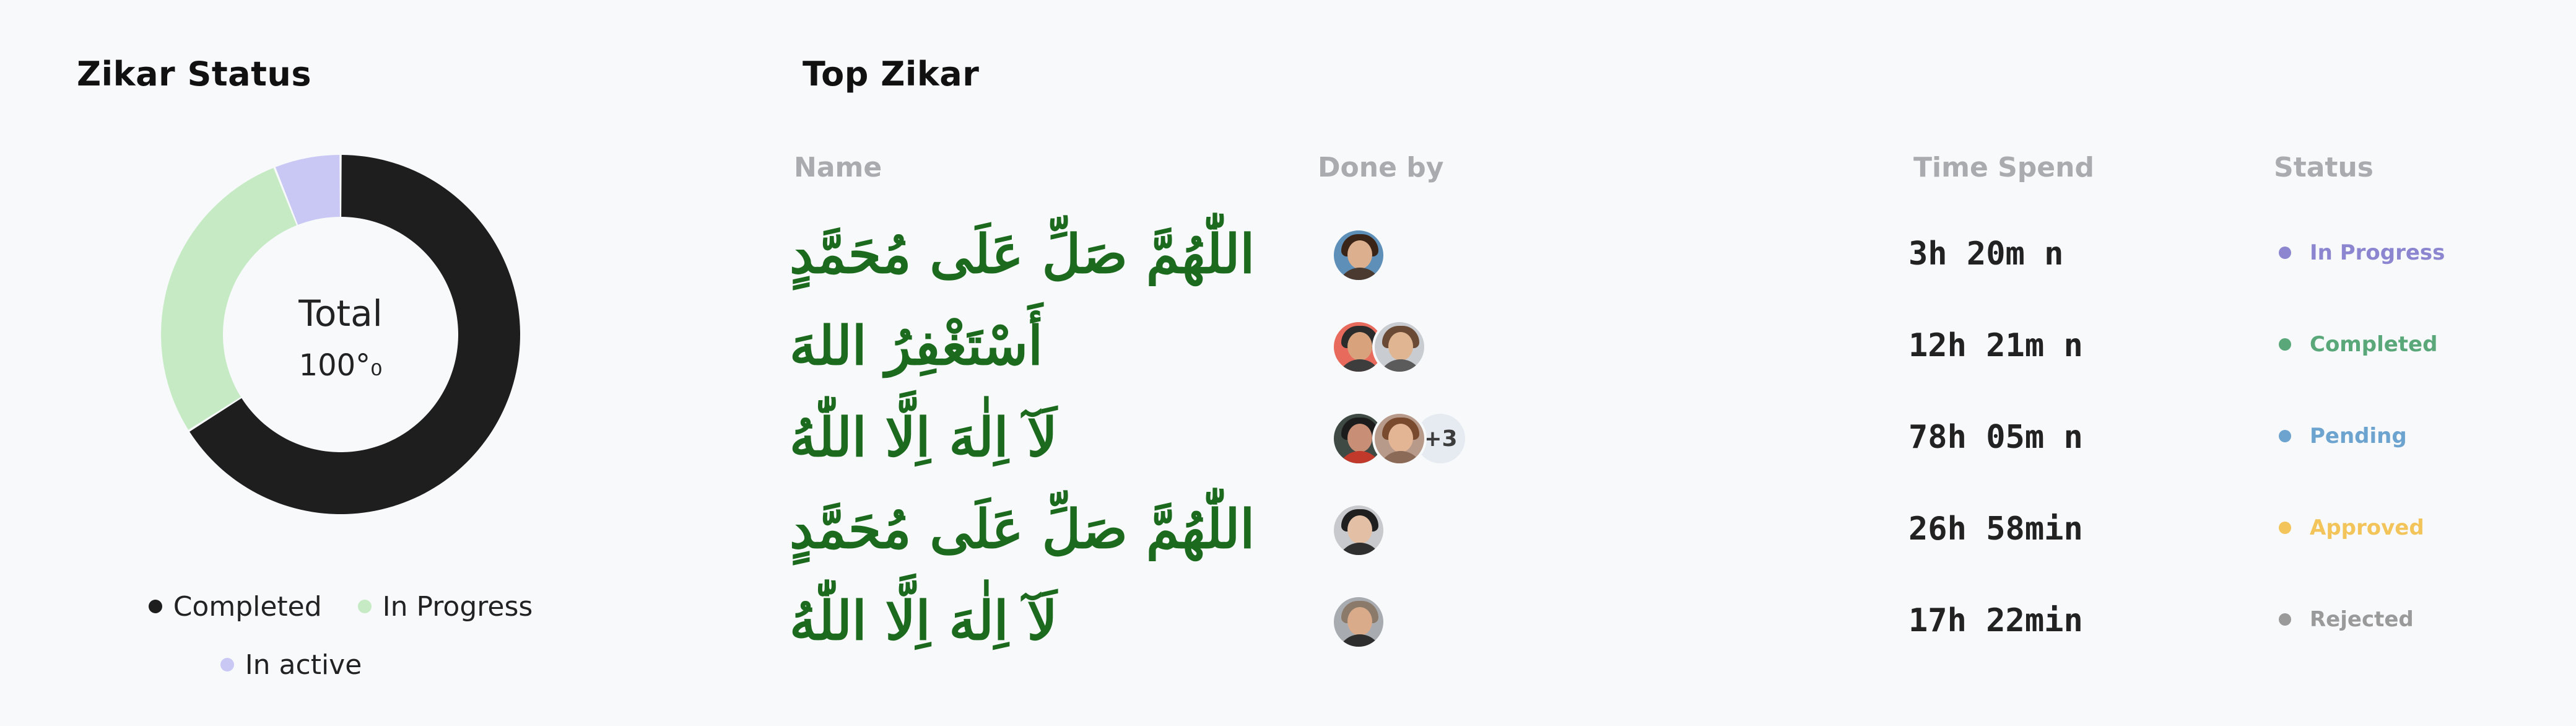  I want to click on column-header-time-spend: Time Spend, so click(2003, 167).